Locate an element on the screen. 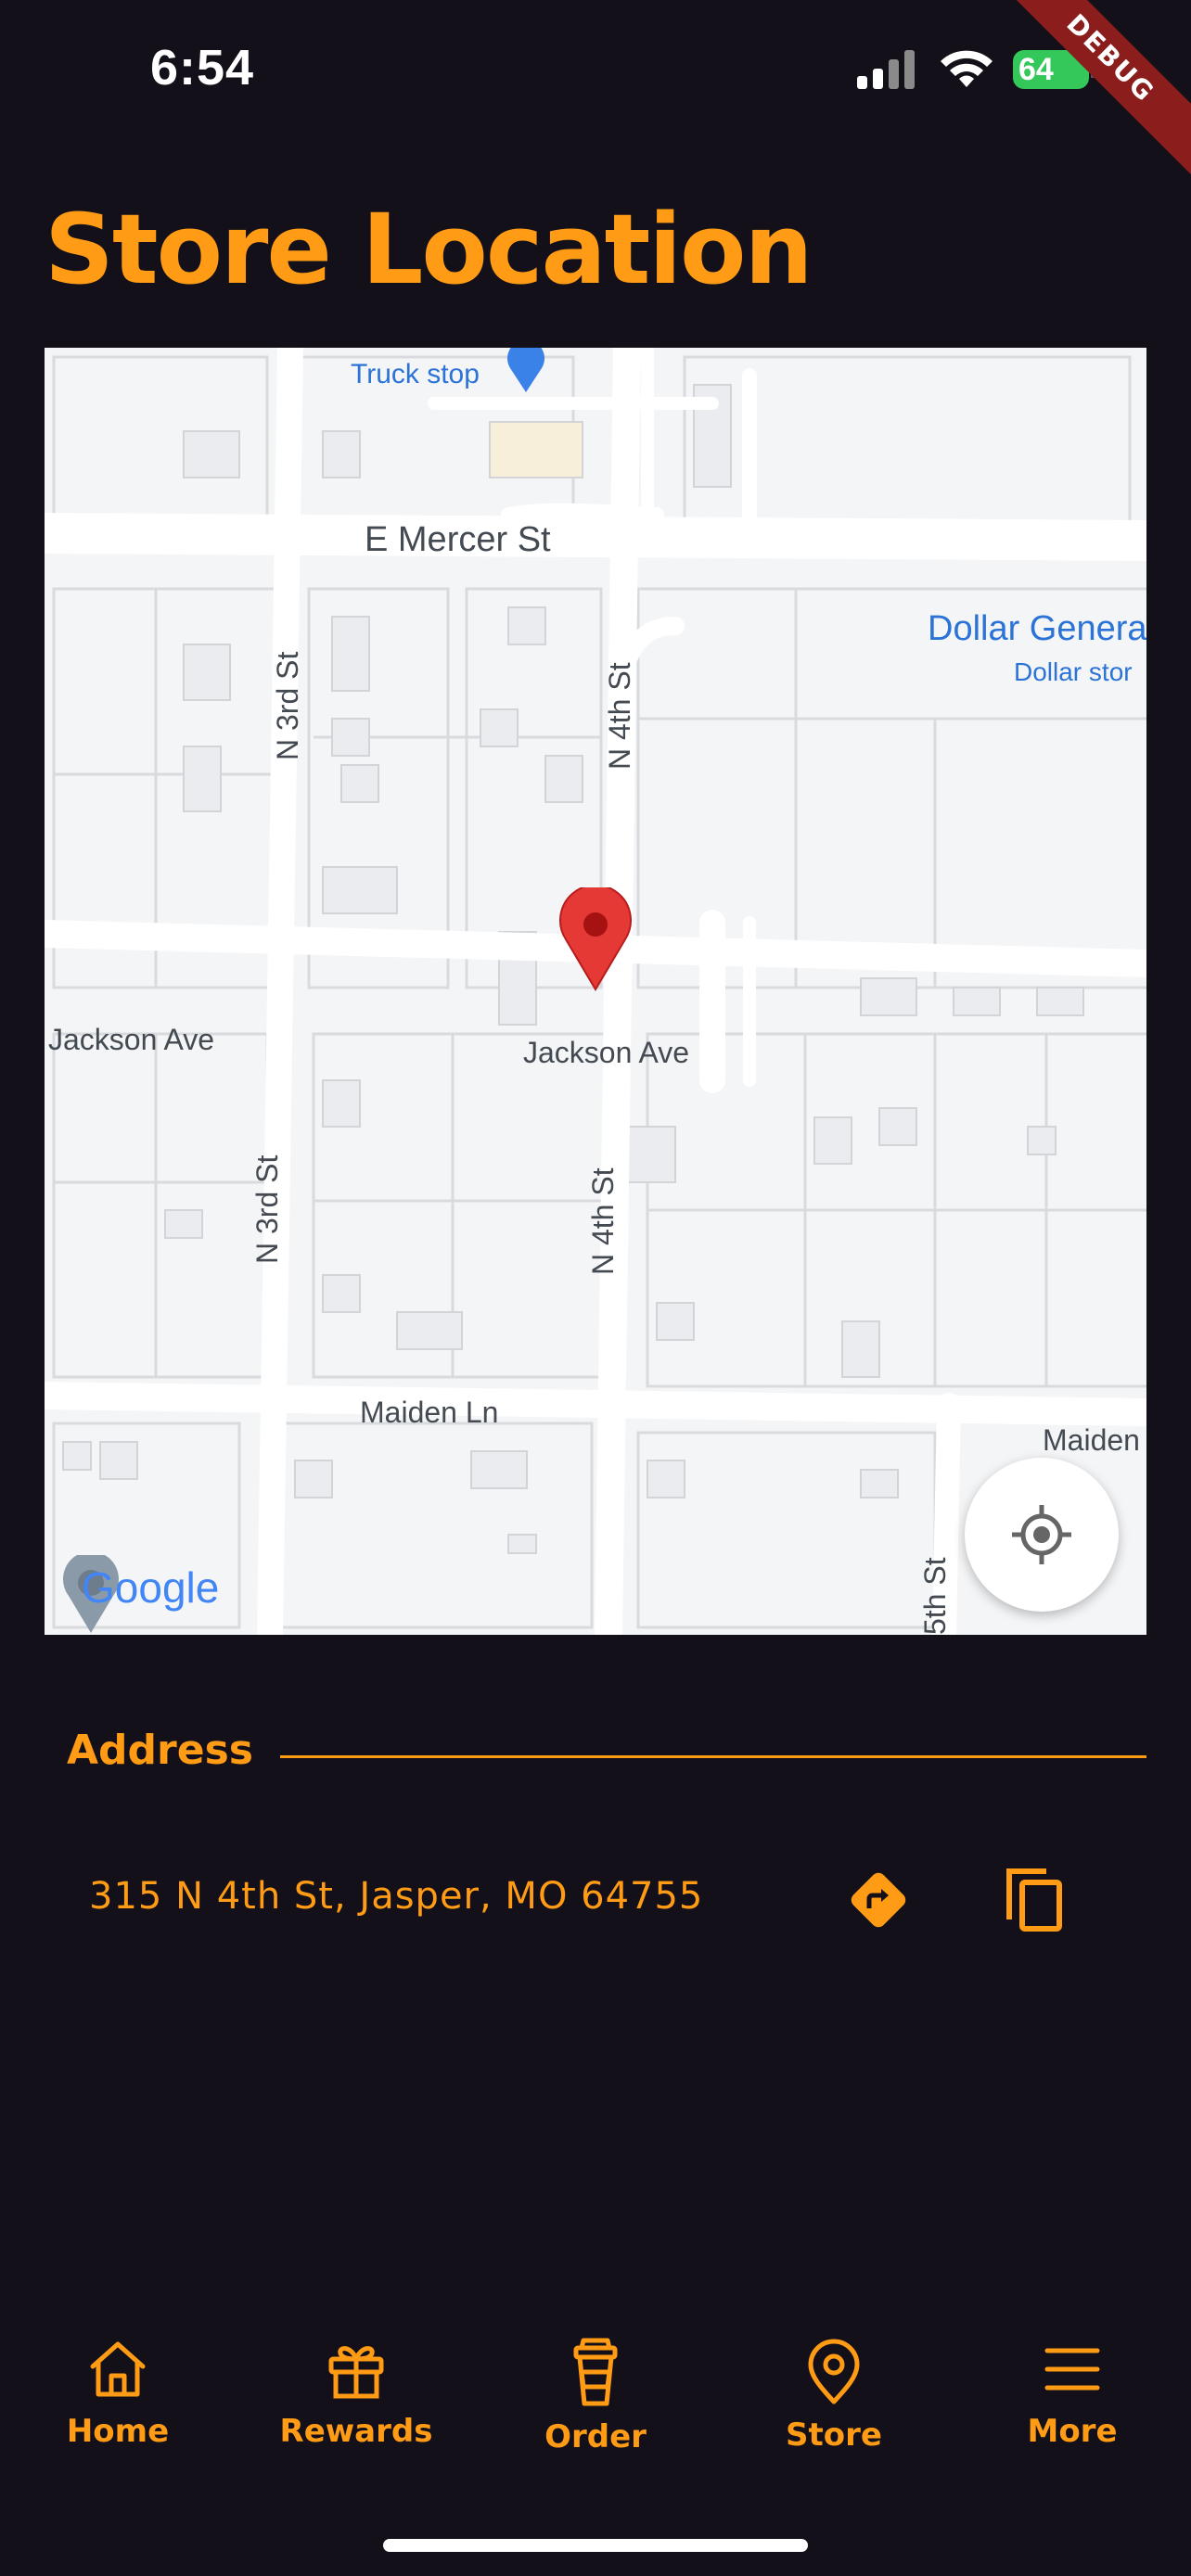  nav-item-order: Order is located at coordinates (595, 2396).